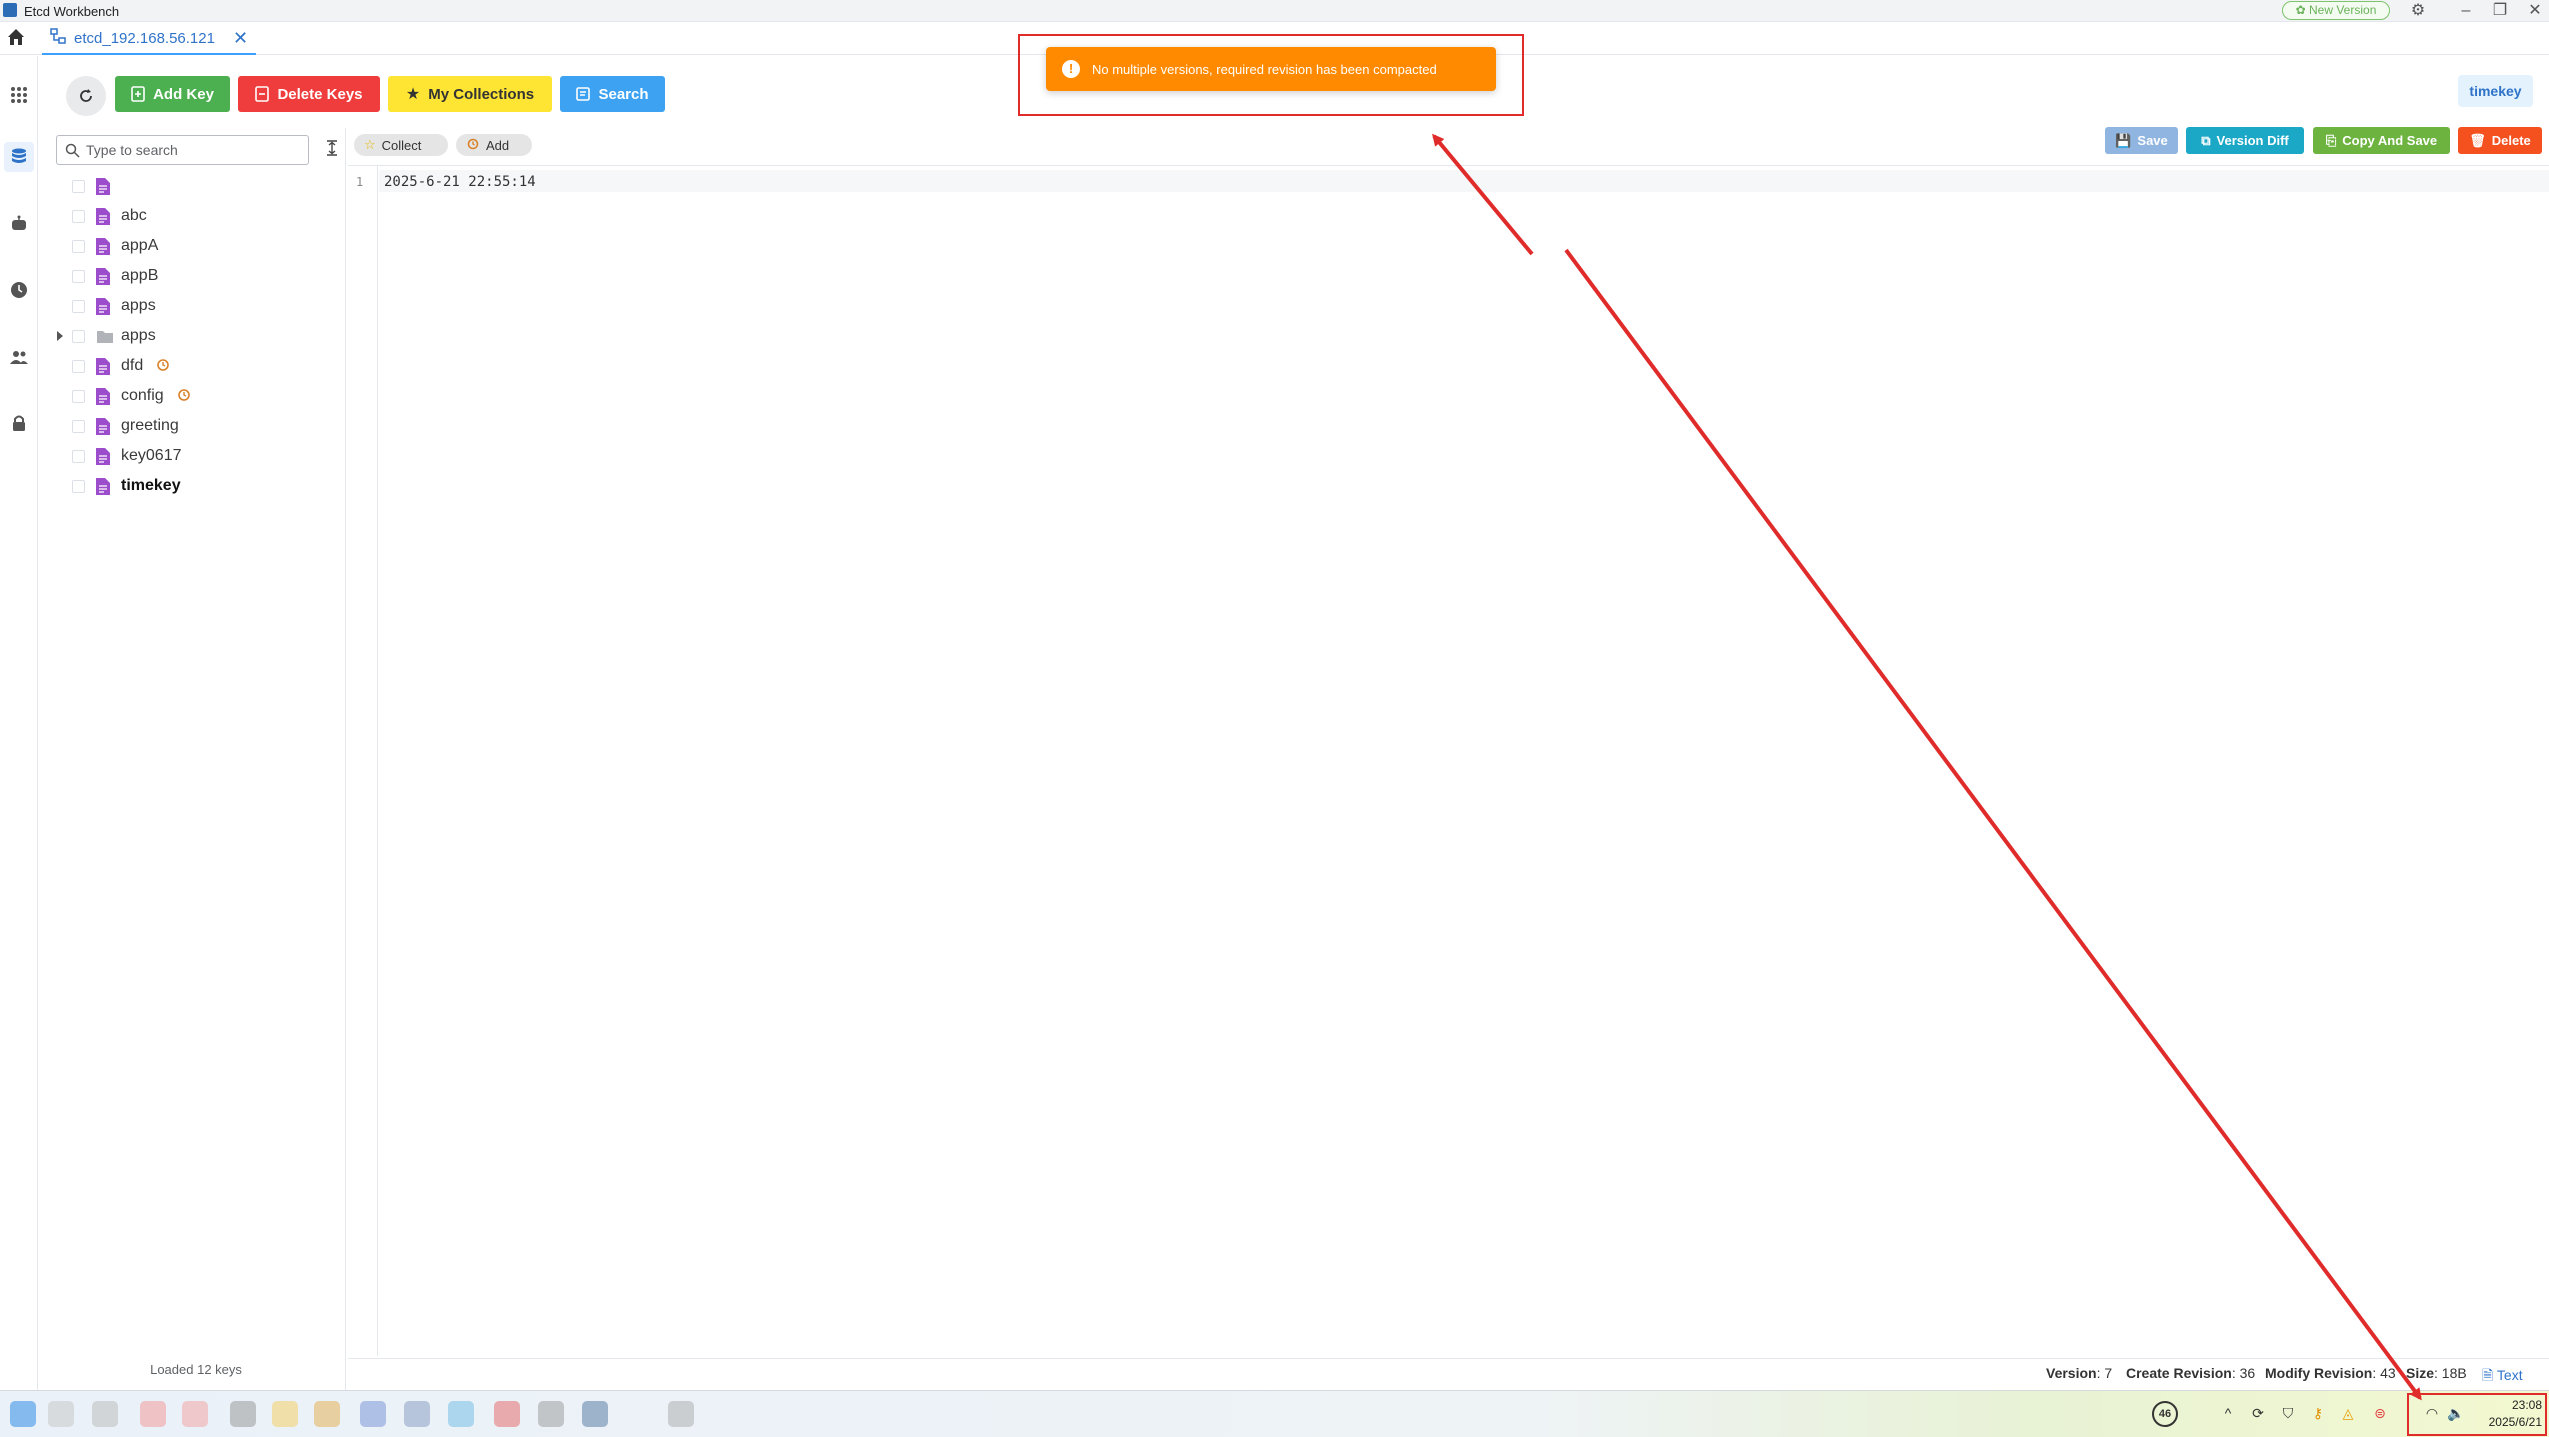 Image resolution: width=2549 pixels, height=1437 pixels. Describe the element at coordinates (320, 94) in the screenshot. I see `delete-keys-label: Delete Keys` at that location.